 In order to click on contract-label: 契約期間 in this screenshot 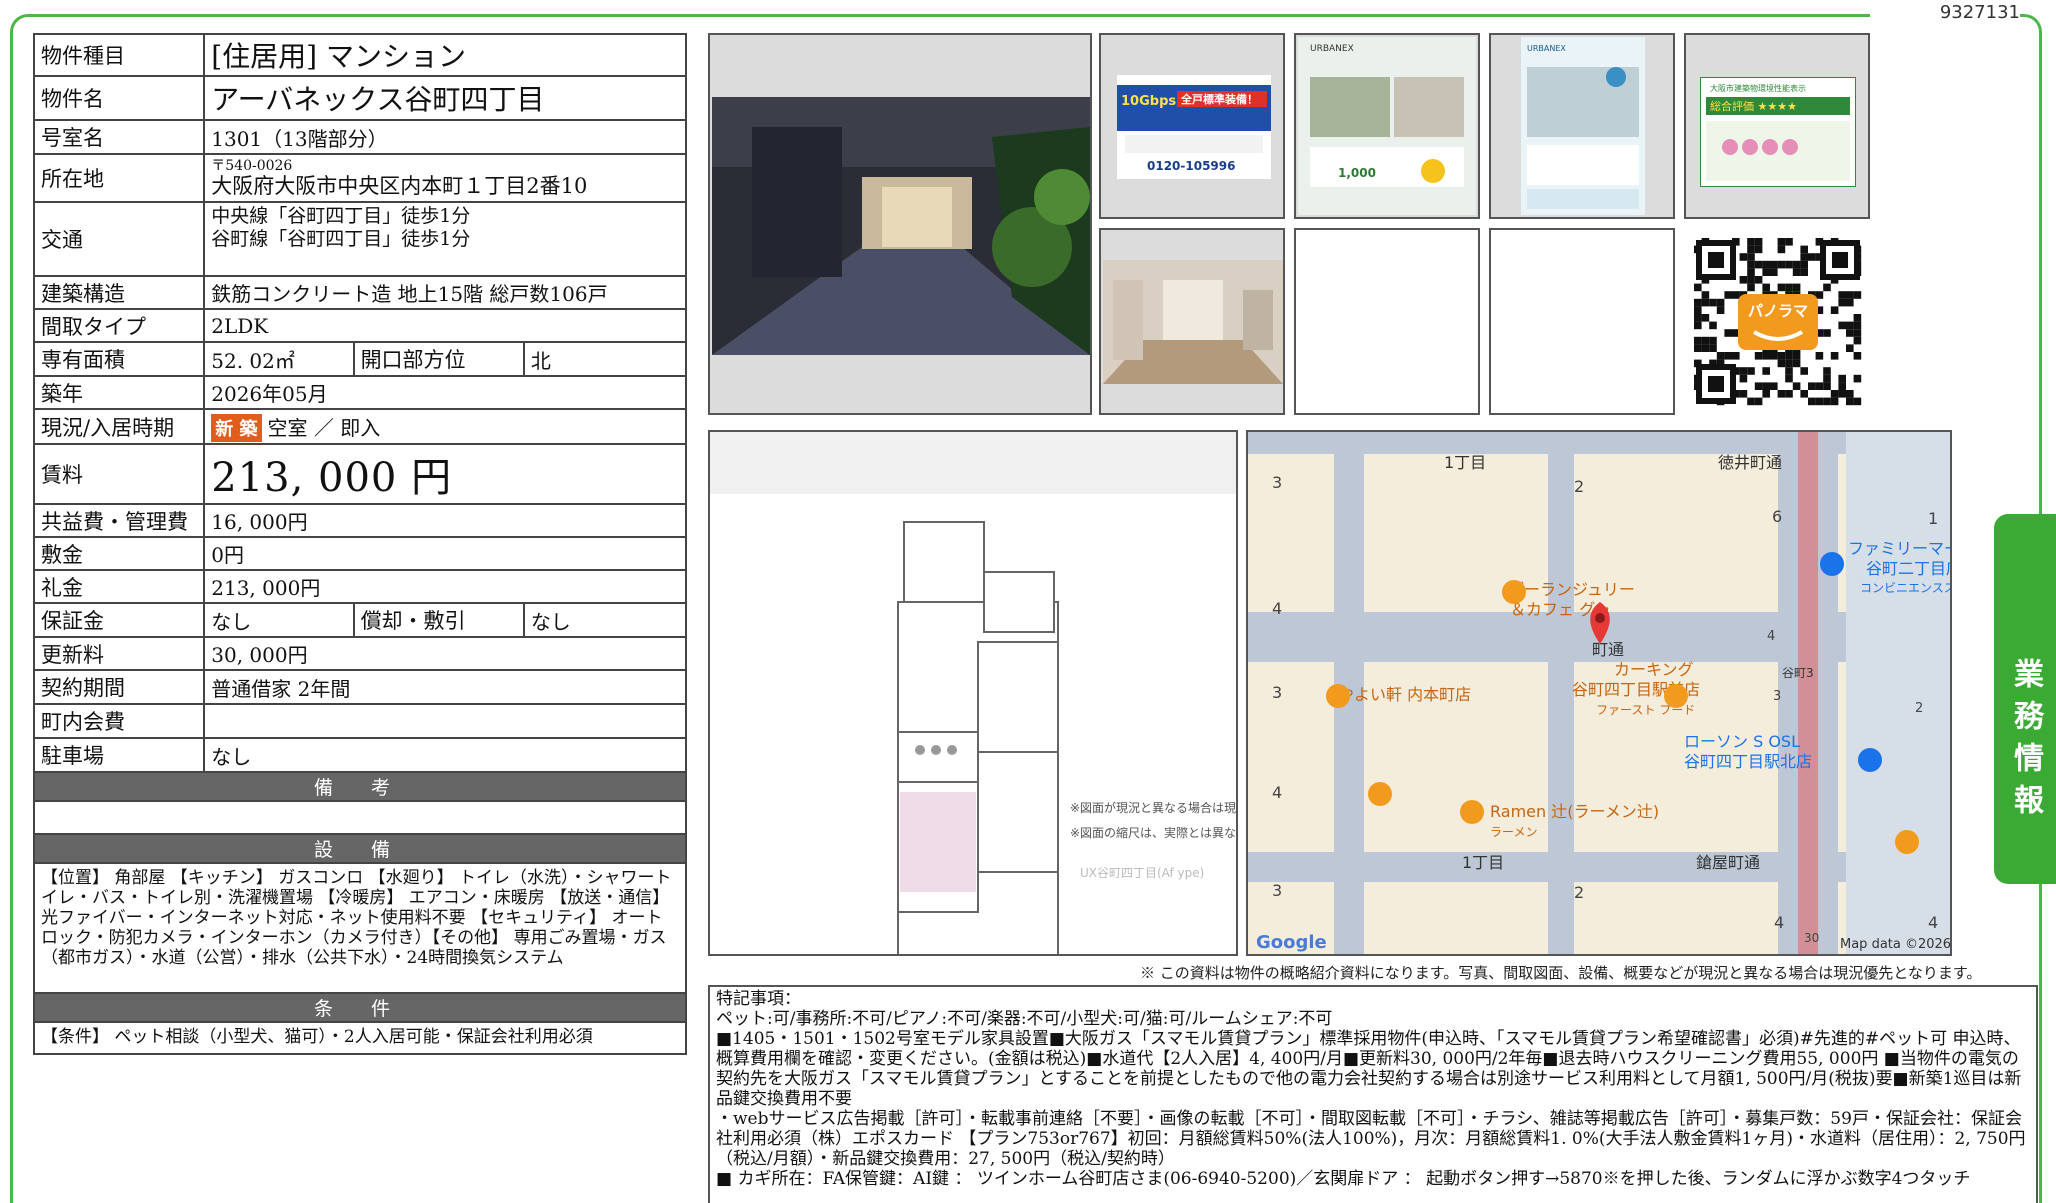, I will do `click(119, 687)`.